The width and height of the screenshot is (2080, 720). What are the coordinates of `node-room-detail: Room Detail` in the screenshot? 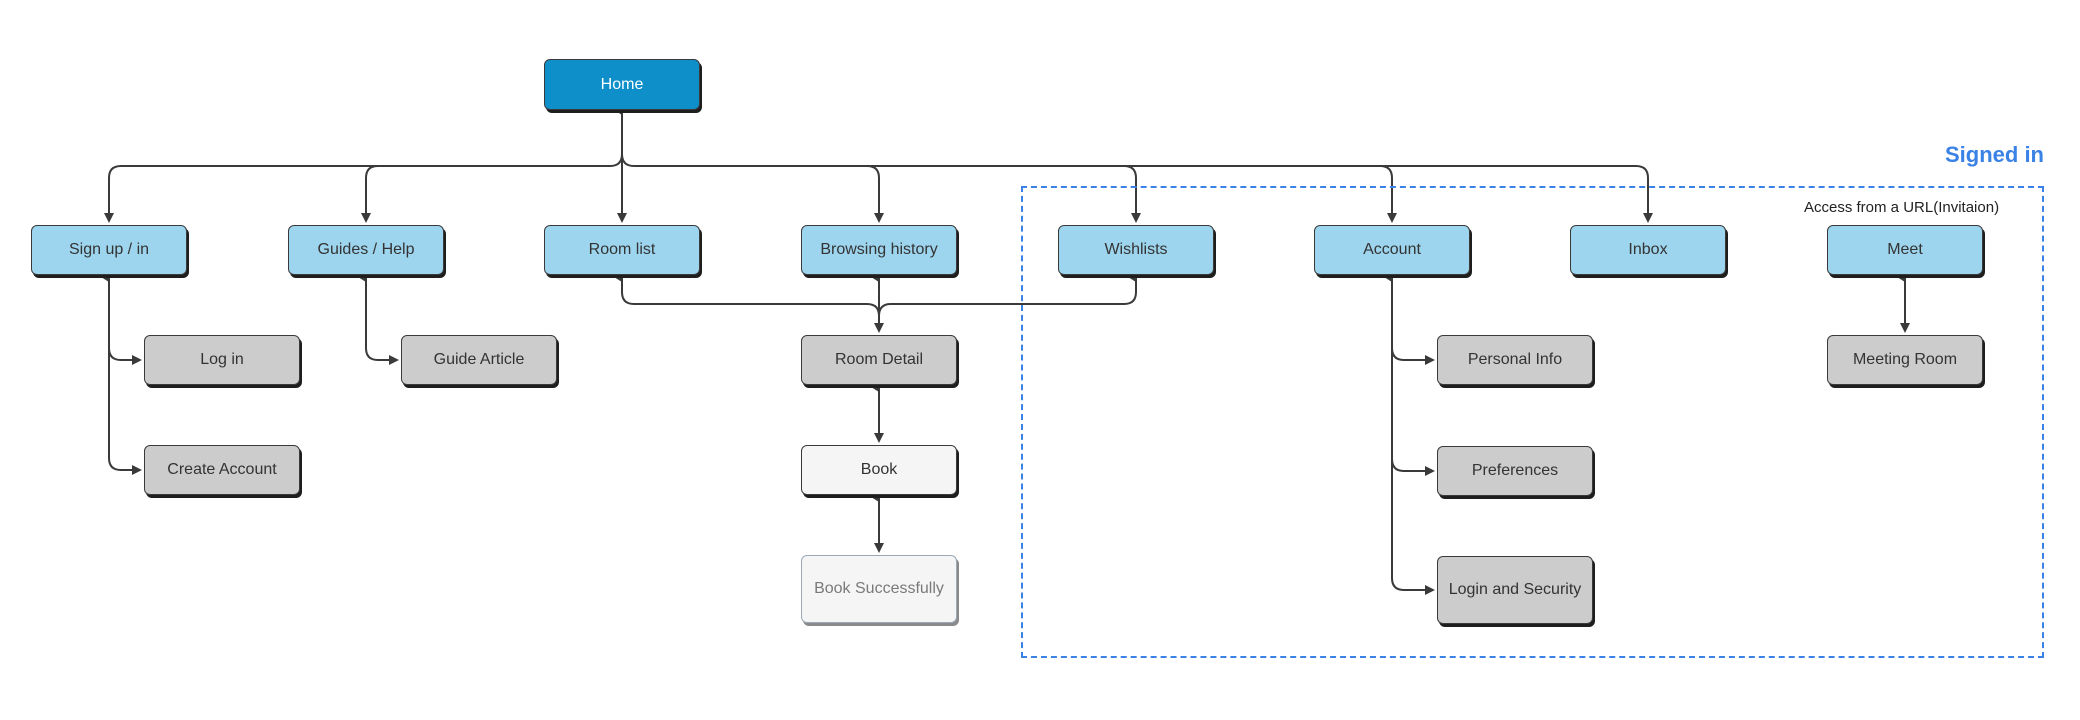 It's located at (879, 360).